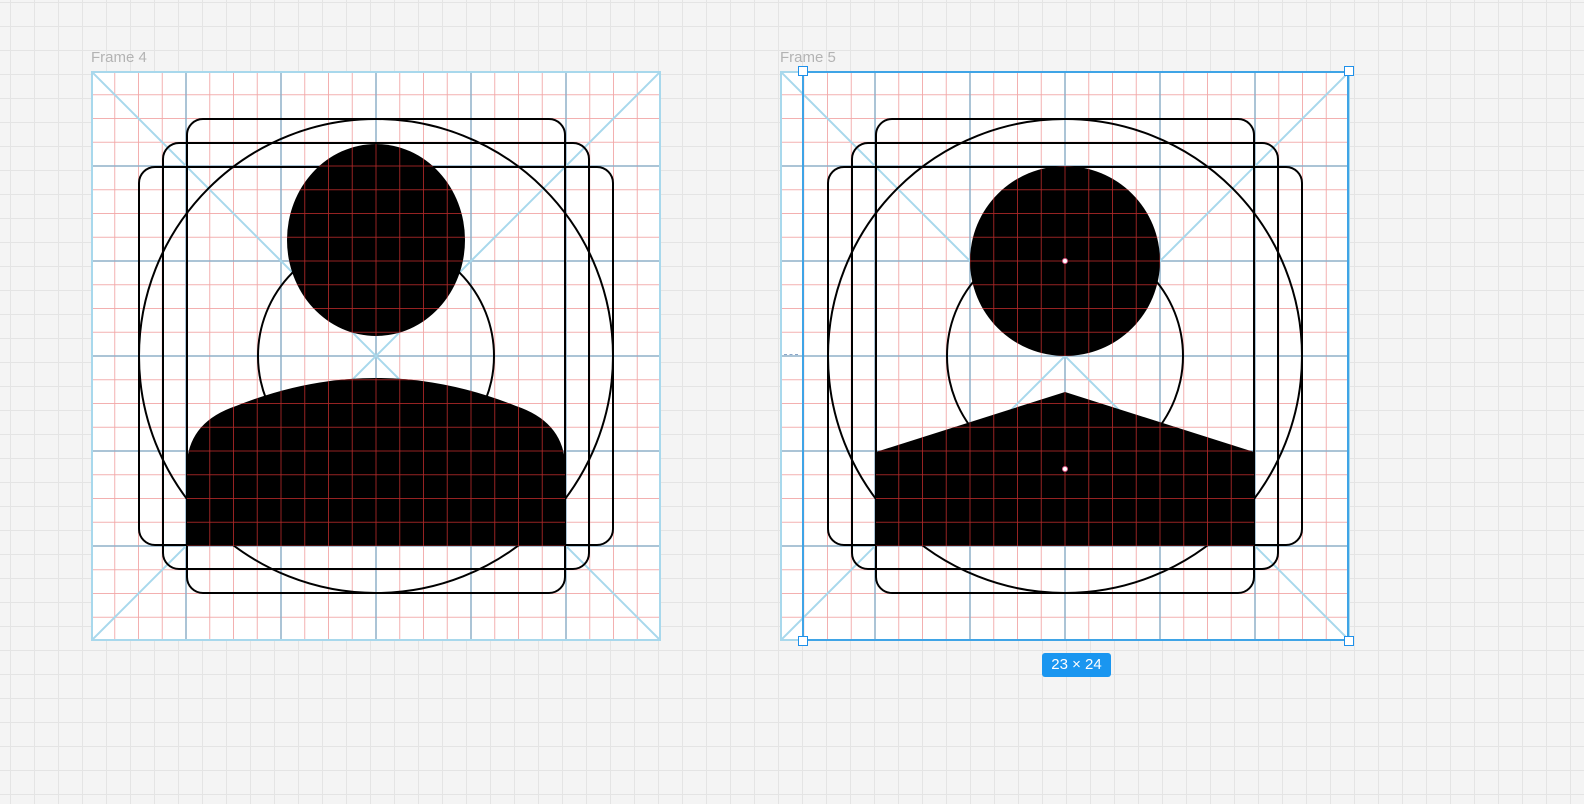  What do you see at coordinates (791, 354) in the screenshot?
I see `edge-guide-tick` at bounding box center [791, 354].